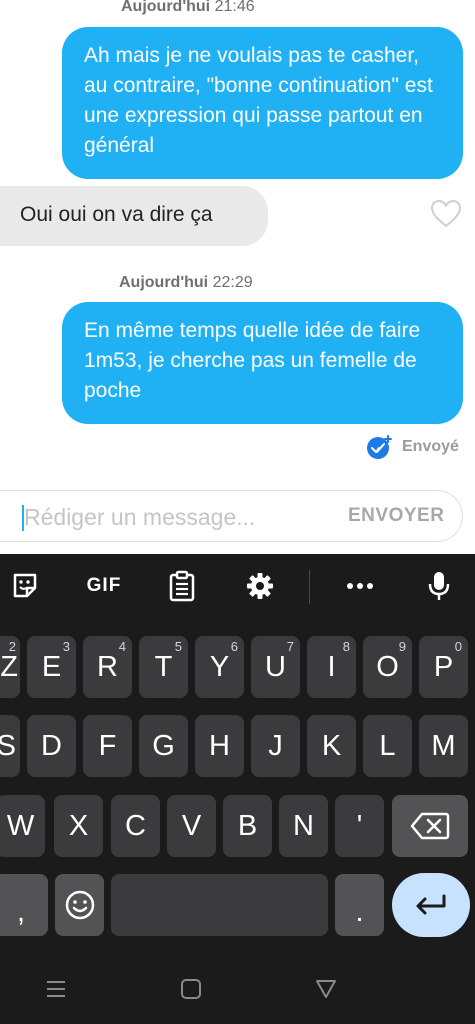 The height and width of the screenshot is (1024, 475). I want to click on key-label: U, so click(275, 666).